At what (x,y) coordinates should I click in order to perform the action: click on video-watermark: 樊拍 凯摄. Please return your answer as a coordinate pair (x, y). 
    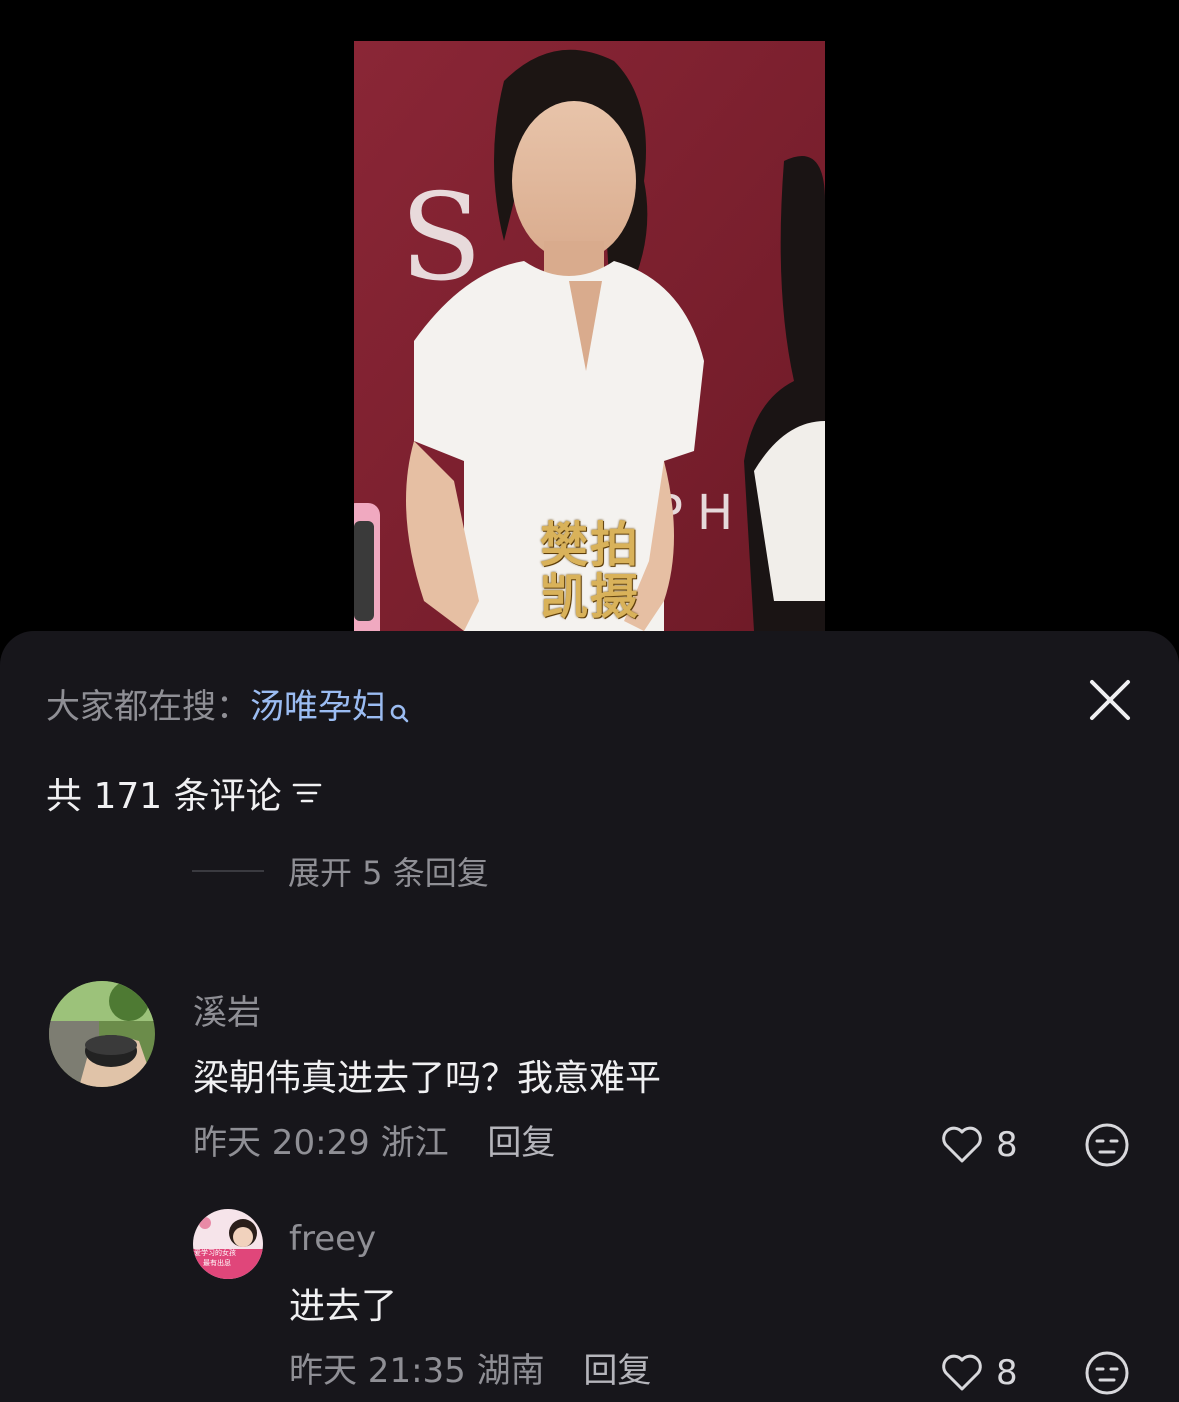
    Looking at the image, I should click on (589, 571).